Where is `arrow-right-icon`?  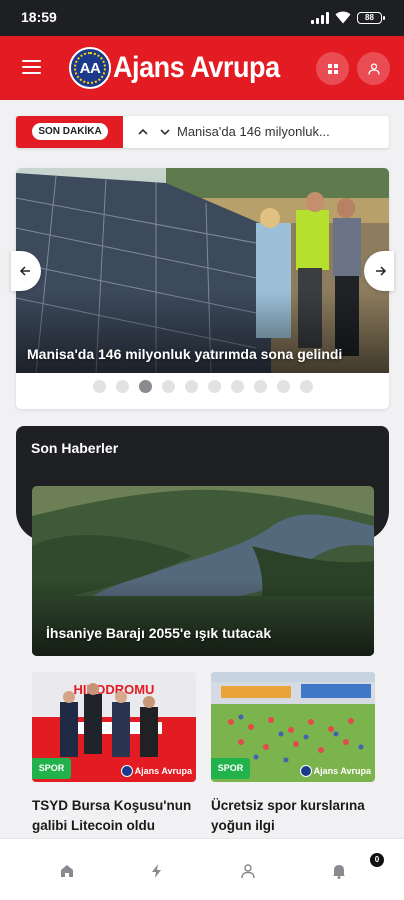 arrow-right-icon is located at coordinates (380, 271).